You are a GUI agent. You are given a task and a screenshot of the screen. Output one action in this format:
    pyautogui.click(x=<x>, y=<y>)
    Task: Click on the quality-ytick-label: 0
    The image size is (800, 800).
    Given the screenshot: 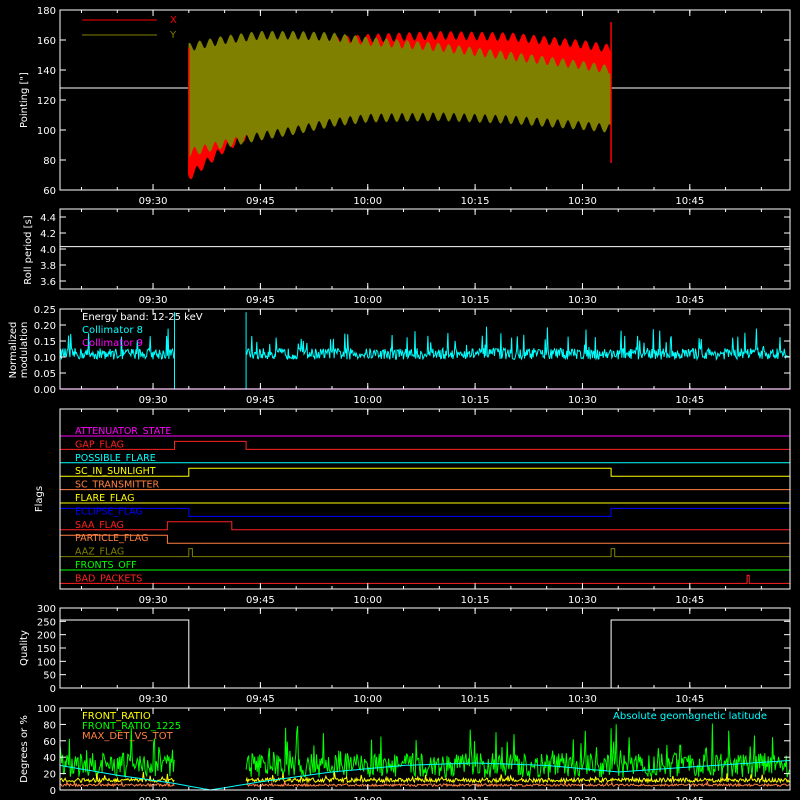 What is the action you would take?
    pyautogui.click(x=53, y=689)
    